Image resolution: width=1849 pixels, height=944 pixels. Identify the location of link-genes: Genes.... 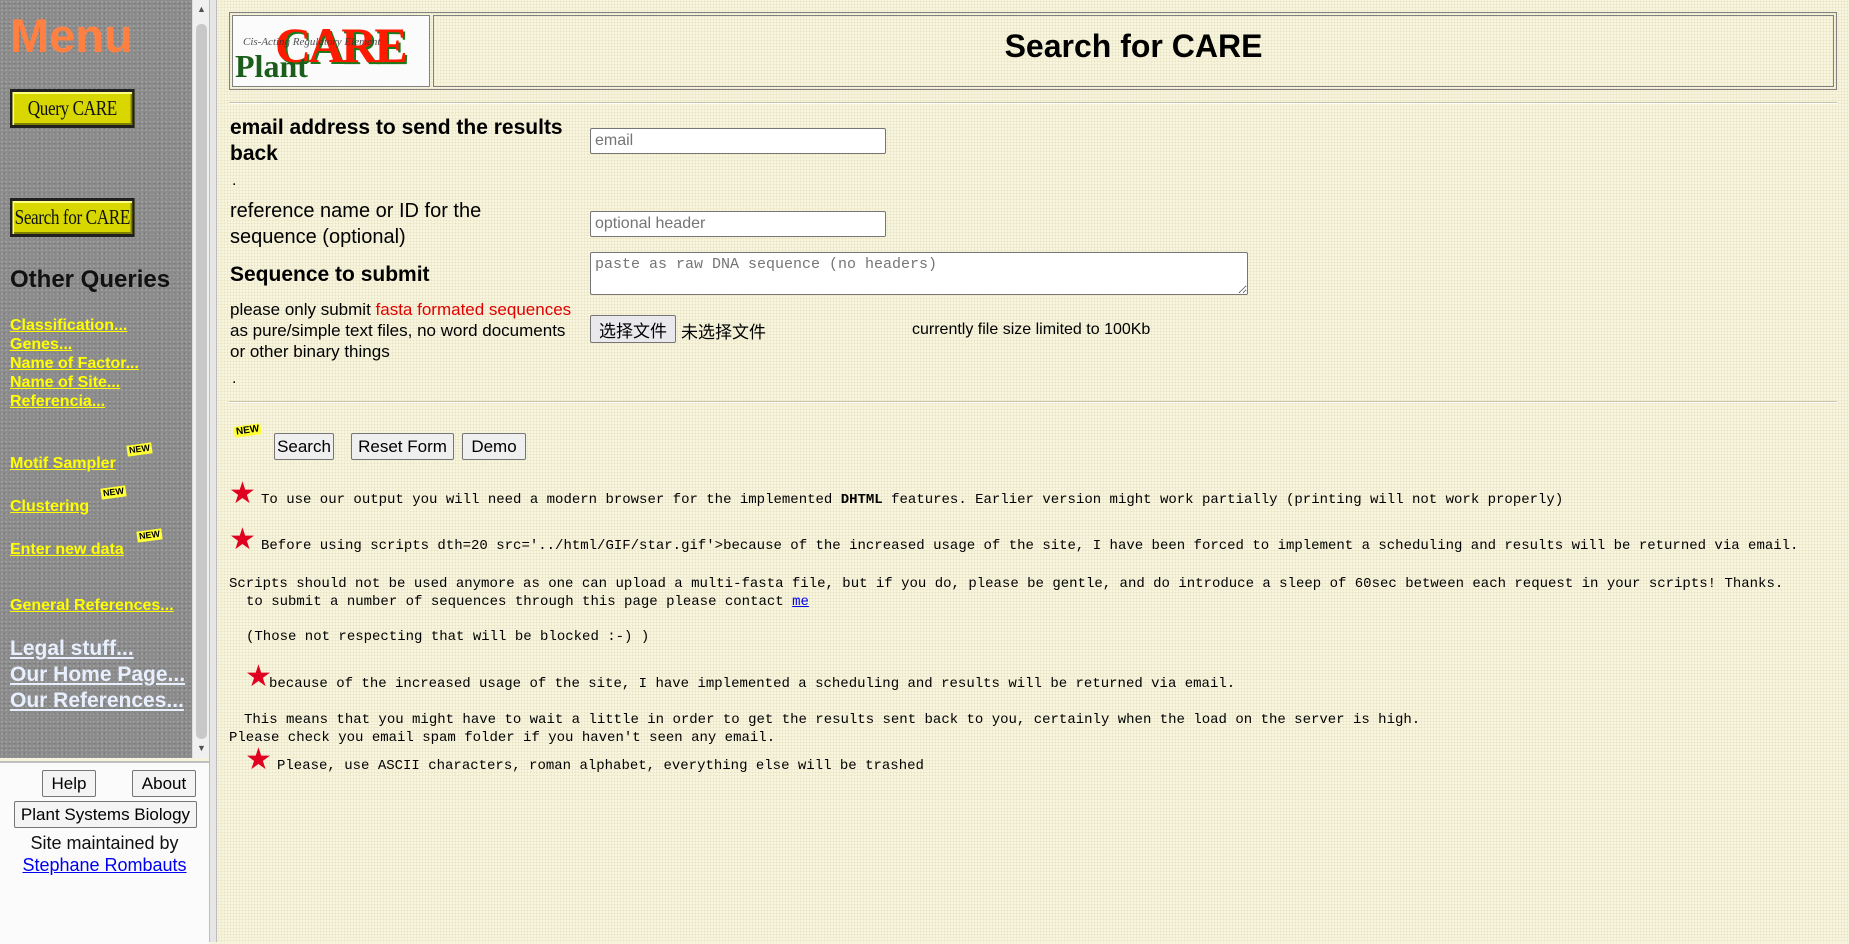
(41, 345).